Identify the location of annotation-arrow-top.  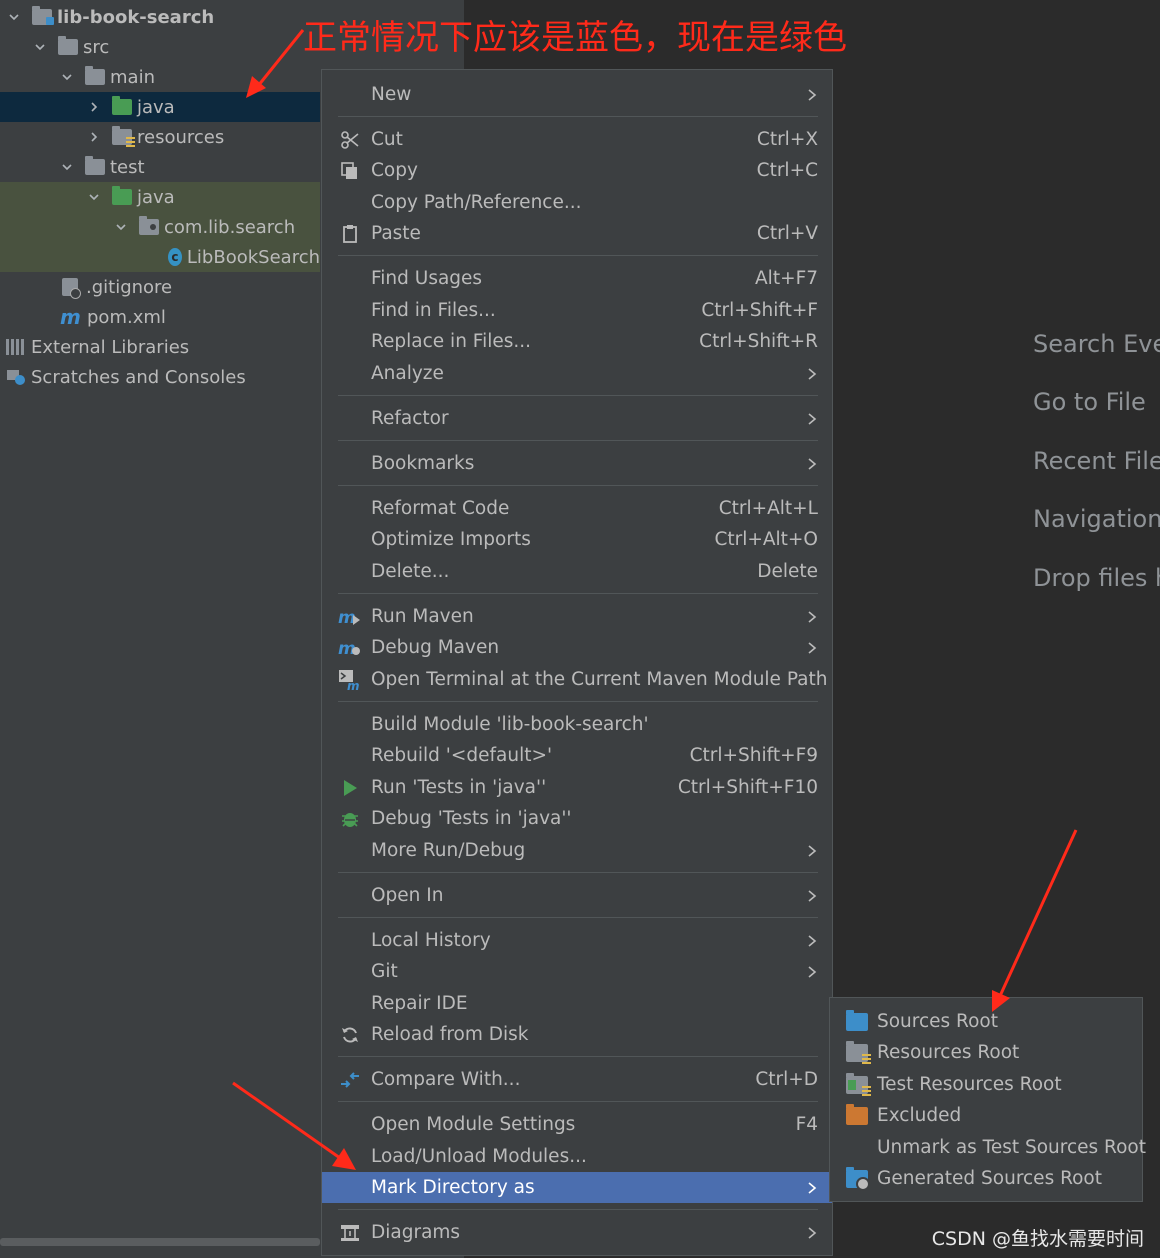
(275, 63).